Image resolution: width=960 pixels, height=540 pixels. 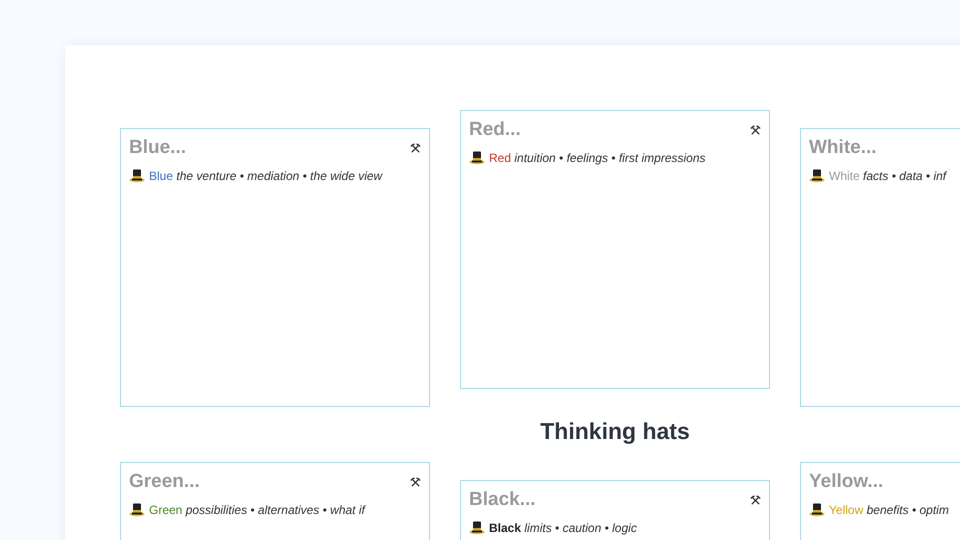 I want to click on hat-description: Blue the venture • mediation • the wide view, so click(x=265, y=176).